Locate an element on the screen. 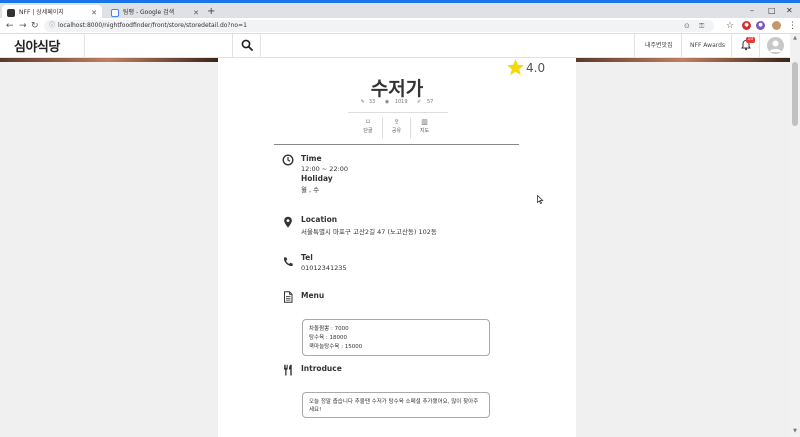  profile-avatar-icon is located at coordinates (776, 25).